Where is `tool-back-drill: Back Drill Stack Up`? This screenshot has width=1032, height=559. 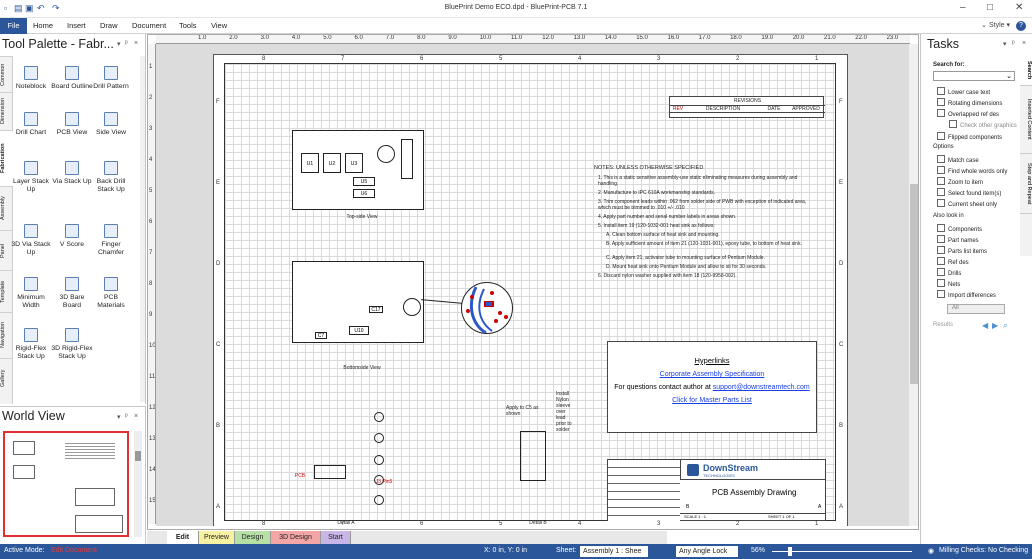
tool-back-drill: Back Drill Stack Up is located at coordinates (111, 177).